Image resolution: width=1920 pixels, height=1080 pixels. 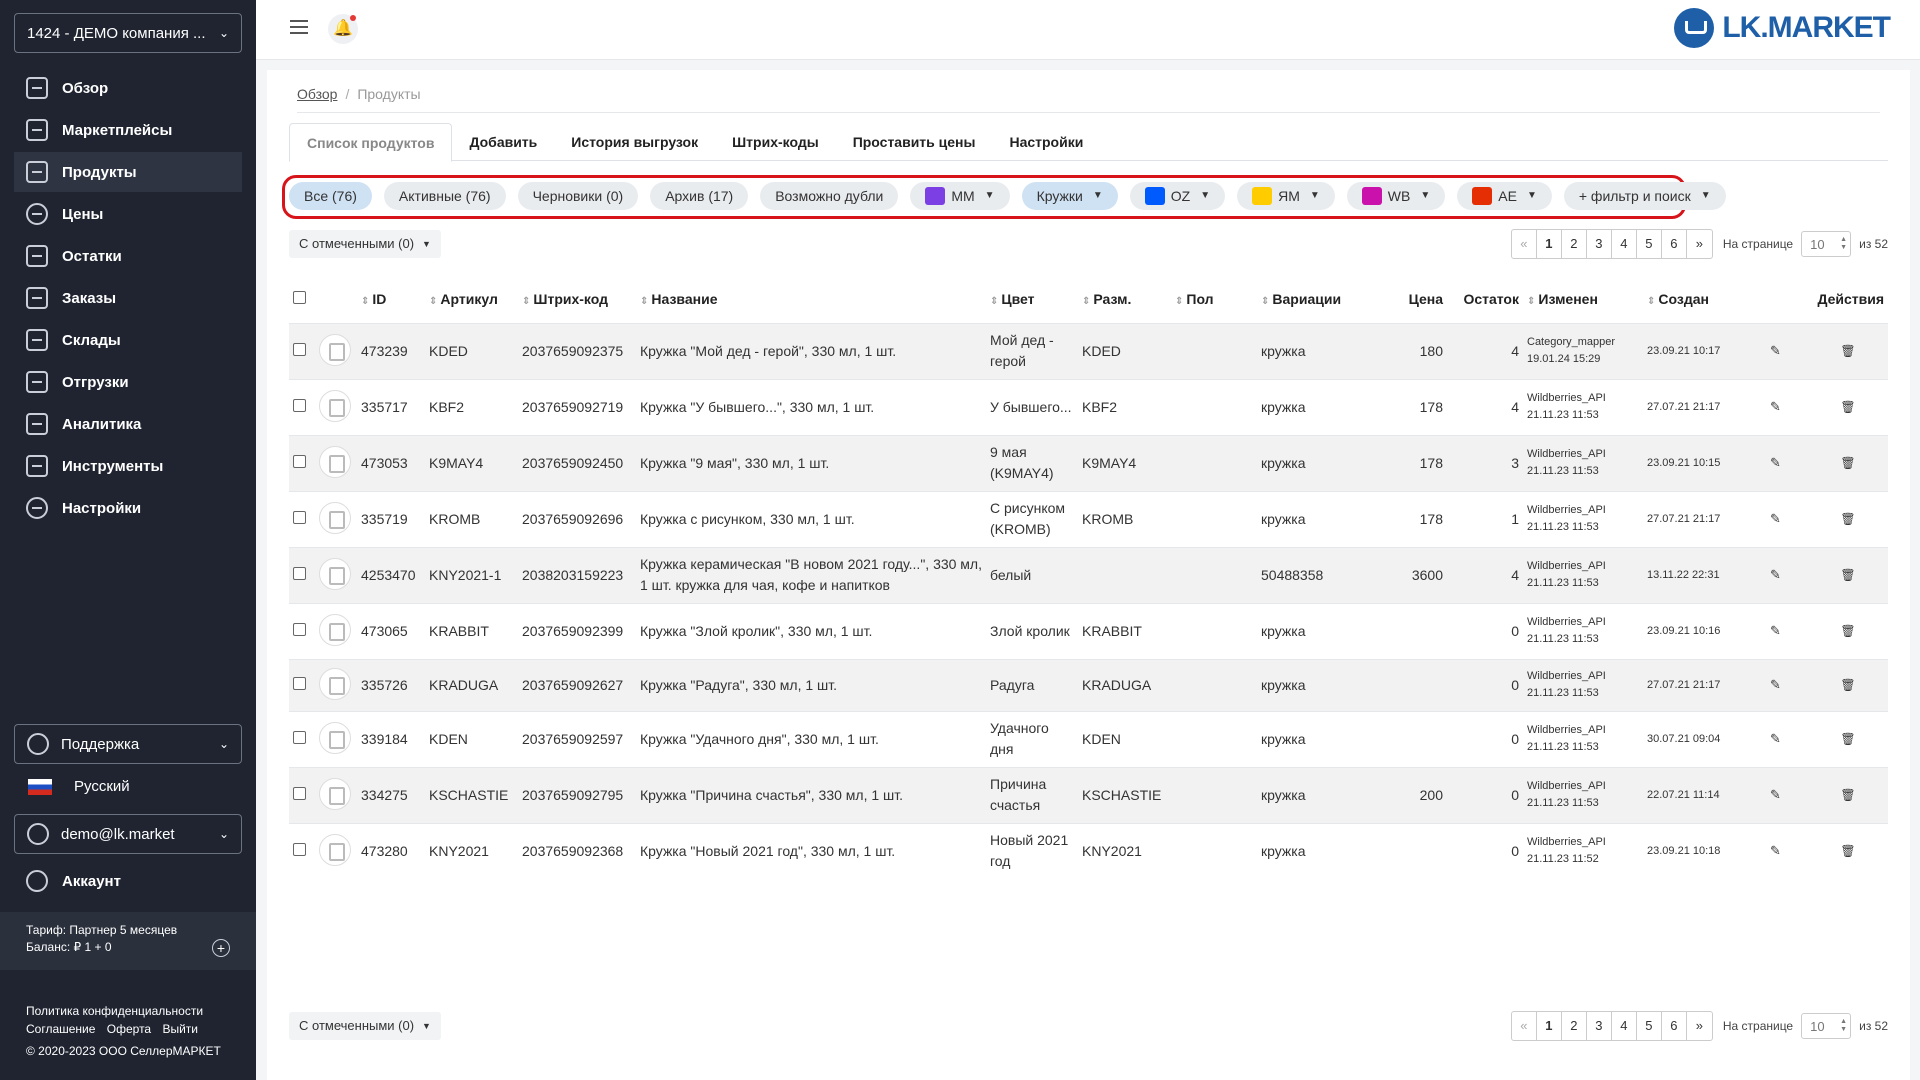 What do you see at coordinates (1644, 196) in the screenshot?
I see `filter-search: + фильтр и поиск ▼` at bounding box center [1644, 196].